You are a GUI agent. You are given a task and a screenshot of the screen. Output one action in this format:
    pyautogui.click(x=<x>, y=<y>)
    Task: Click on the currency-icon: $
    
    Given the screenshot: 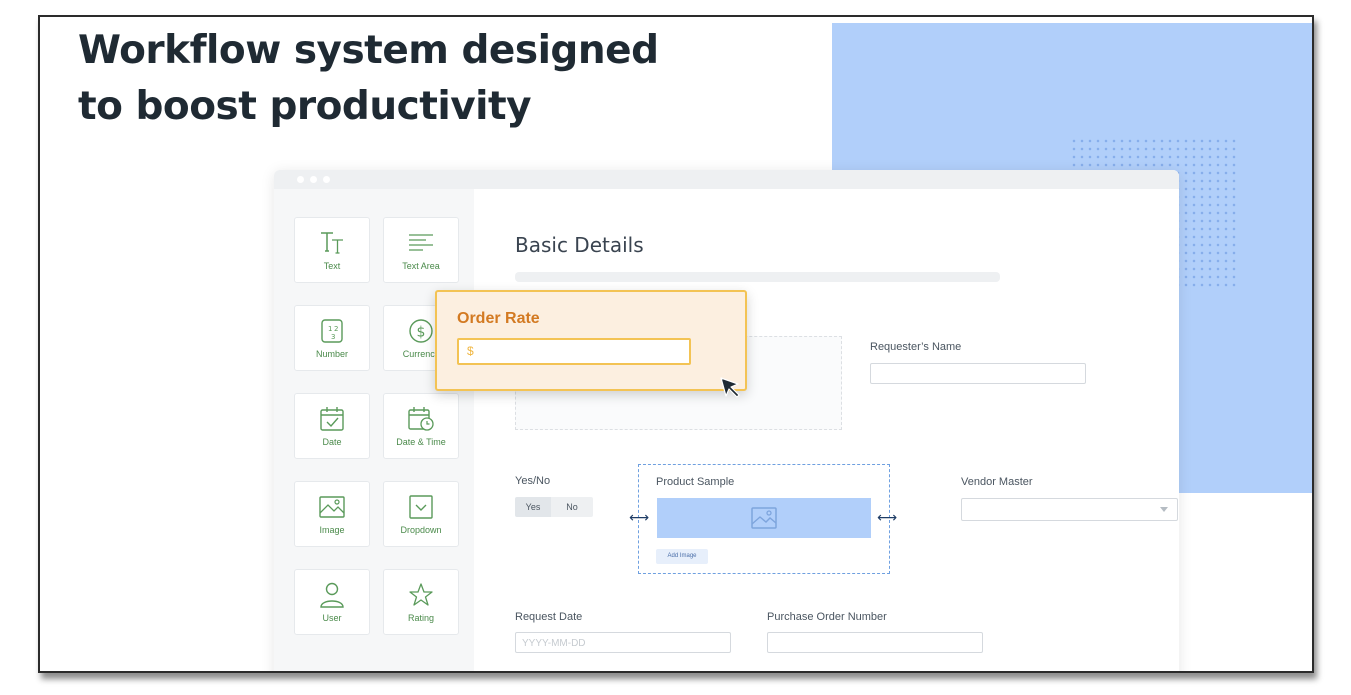 What is the action you would take?
    pyautogui.click(x=421, y=331)
    